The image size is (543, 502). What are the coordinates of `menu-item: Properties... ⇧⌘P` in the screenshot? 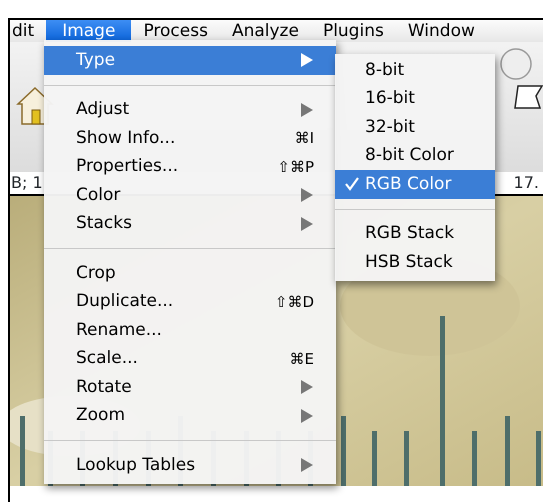 It's located at (190, 166).